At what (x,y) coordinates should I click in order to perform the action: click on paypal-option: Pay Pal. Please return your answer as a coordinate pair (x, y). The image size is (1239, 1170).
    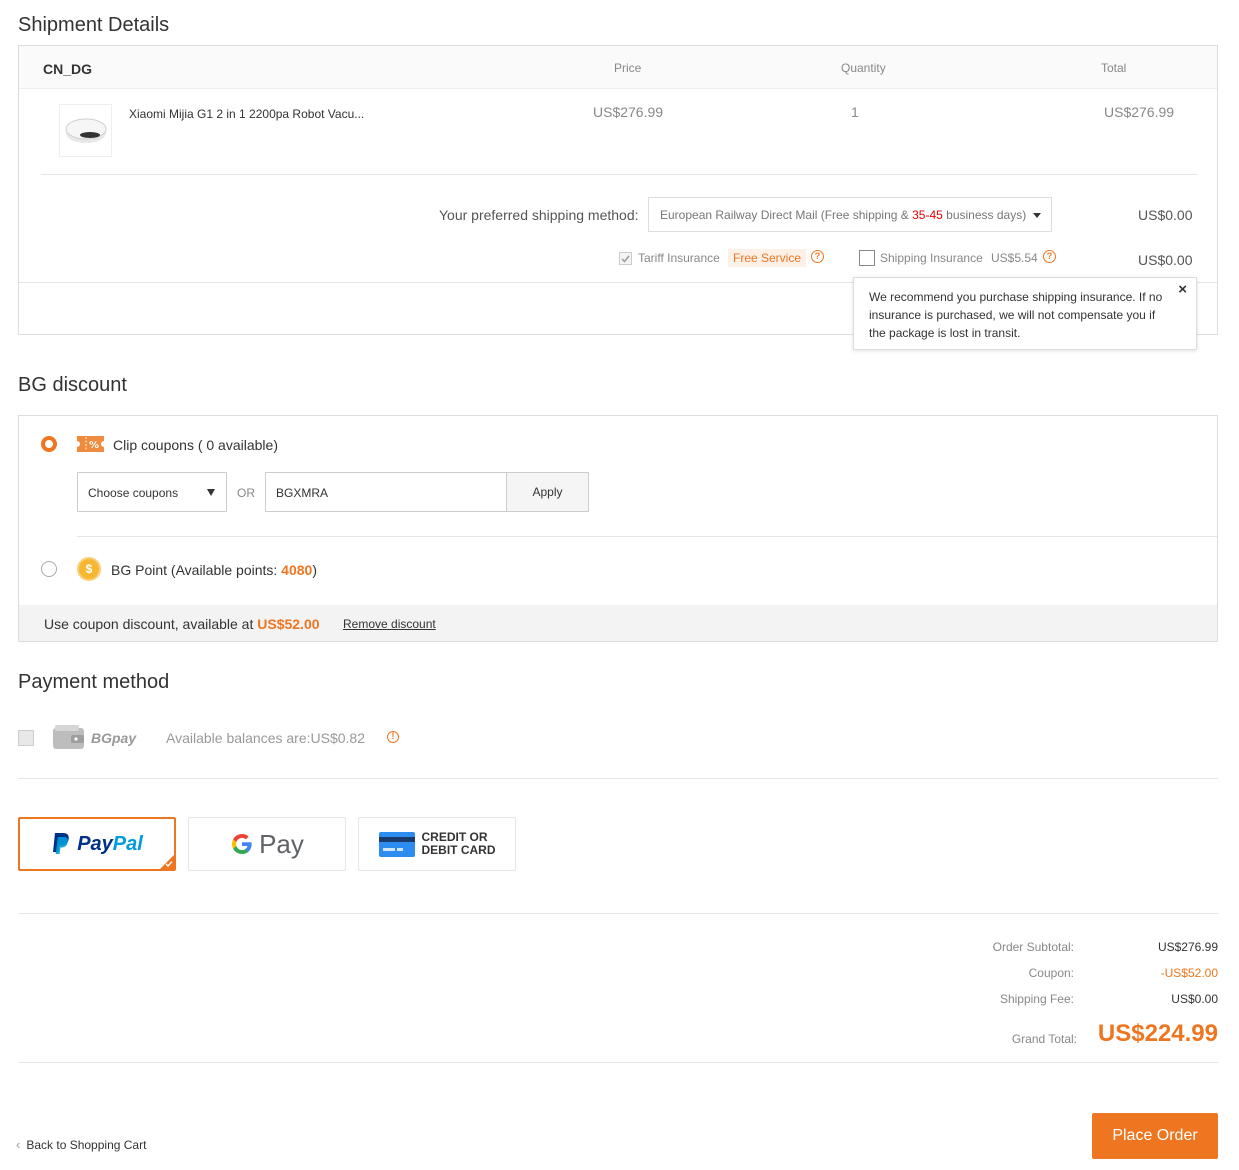
    Looking at the image, I should click on (97, 844).